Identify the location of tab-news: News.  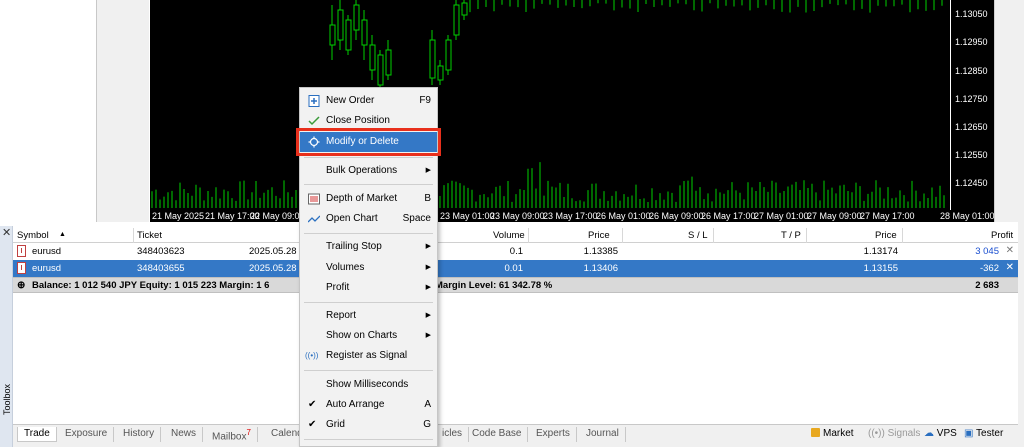
(184, 434).